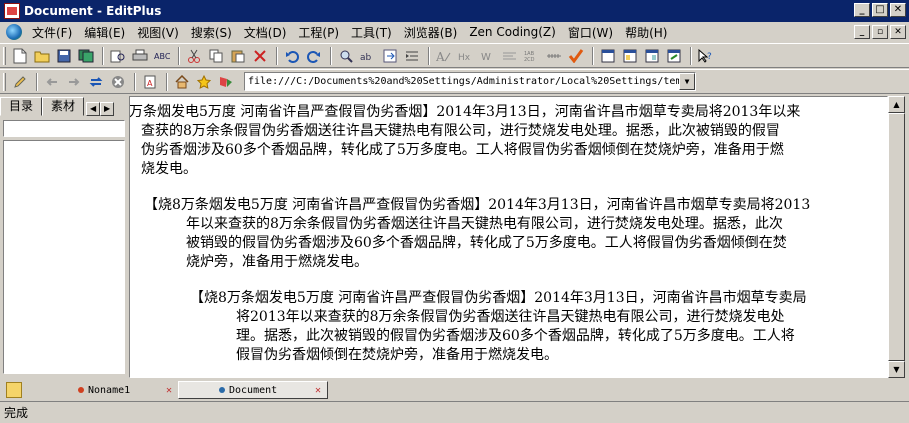  What do you see at coordinates (64, 257) in the screenshot?
I see `directory-list` at bounding box center [64, 257].